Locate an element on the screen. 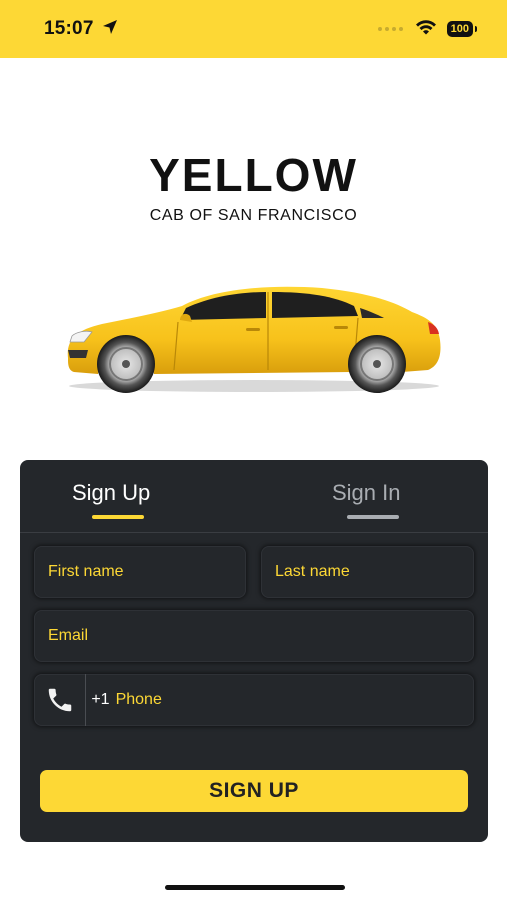  phone-input is located at coordinates (294, 700).